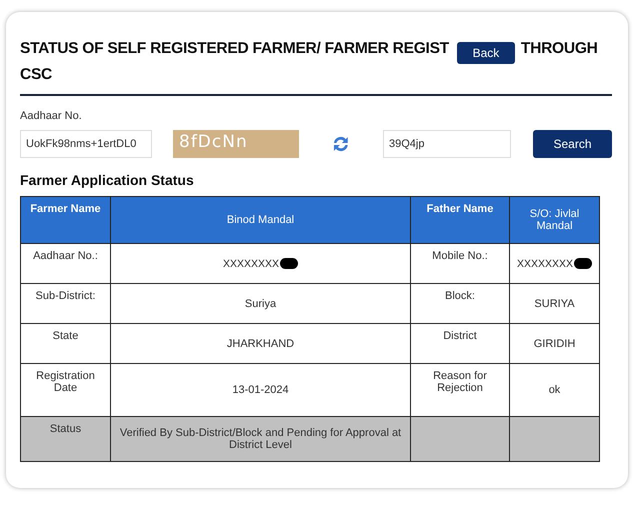 Image resolution: width=640 pixels, height=506 pixels. Describe the element at coordinates (555, 220) in the screenshot. I see `table-cell: S/O: Jivlal Mandal` at that location.